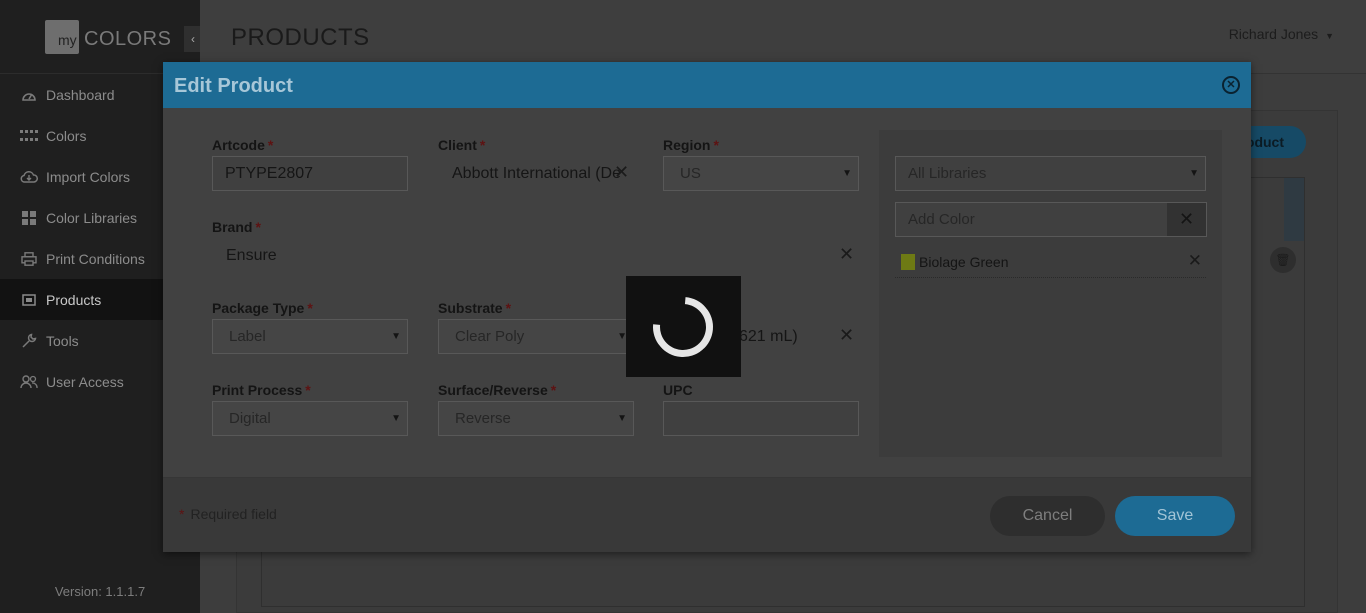 The height and width of the screenshot is (613, 1366). What do you see at coordinates (768, 337) in the screenshot?
I see `size-select: 621 mL)` at bounding box center [768, 337].